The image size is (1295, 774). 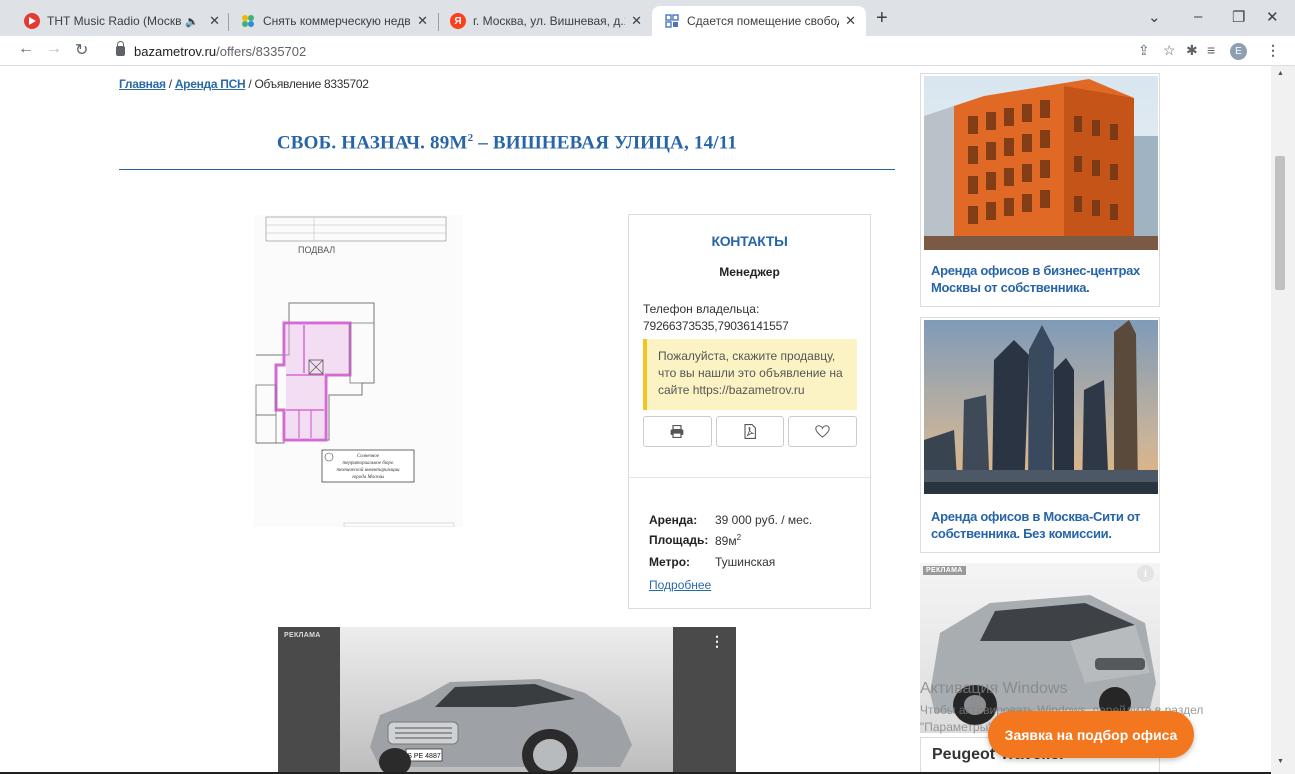 I want to click on more-details-link: Подробнее, so click(x=680, y=585).